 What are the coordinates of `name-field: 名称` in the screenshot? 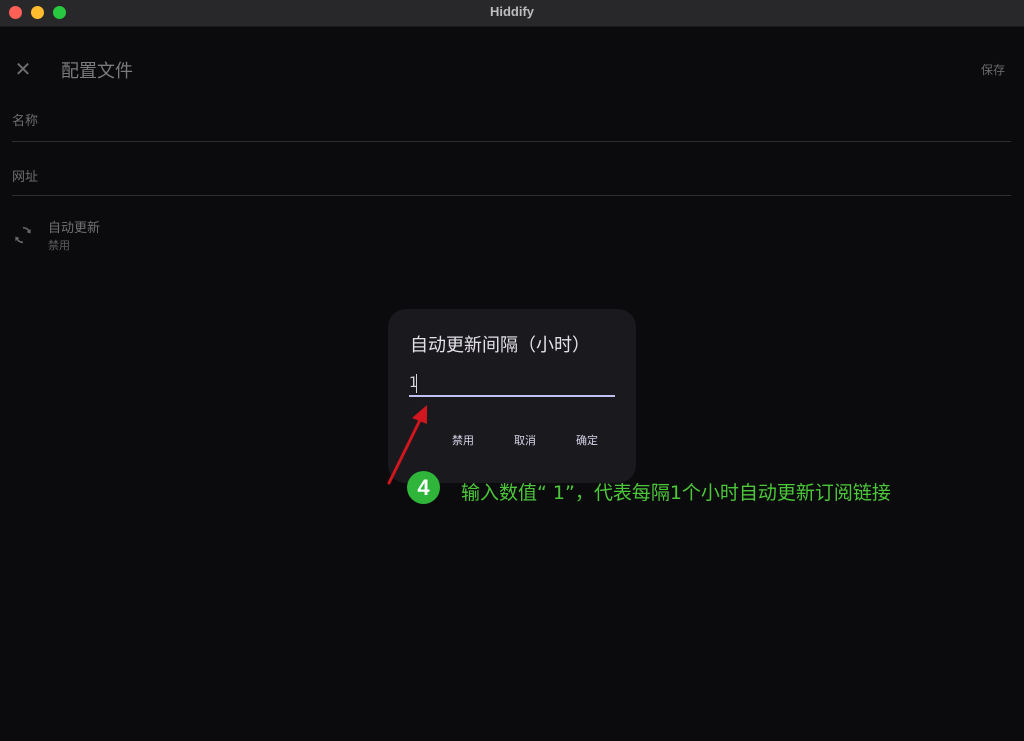 It's located at (511, 126).